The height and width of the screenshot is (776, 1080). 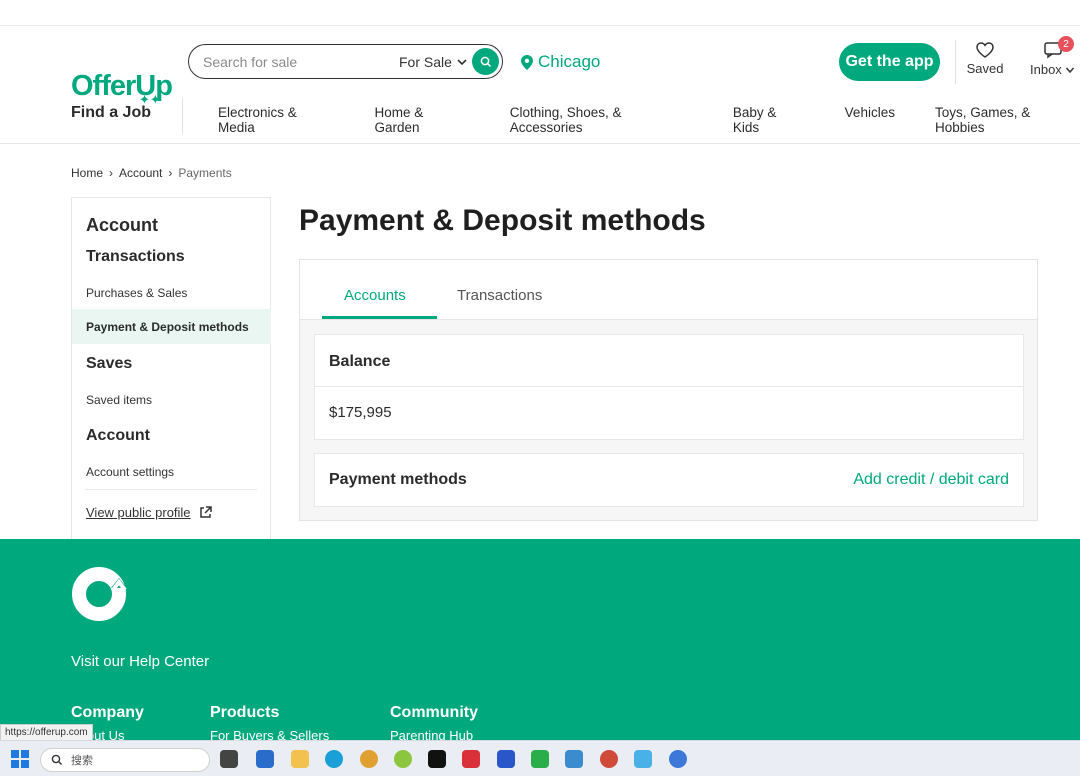 What do you see at coordinates (437, 759) in the screenshot?
I see `tiktok-icon` at bounding box center [437, 759].